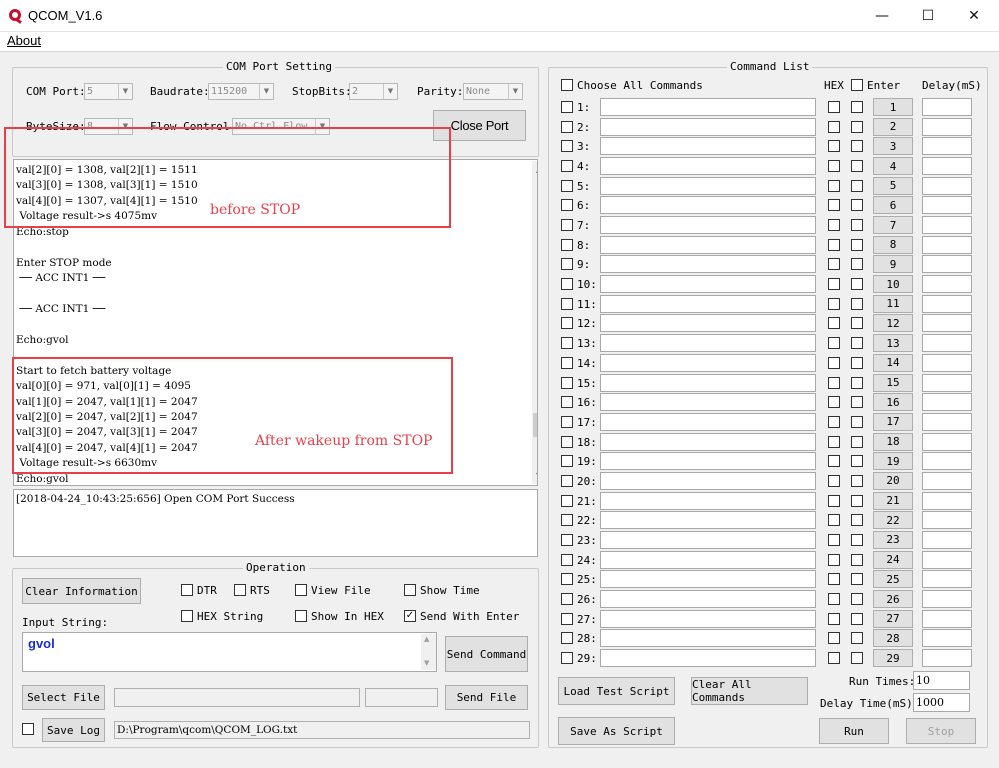 This screenshot has width=999, height=768. I want to click on command-send-button: 22, so click(893, 520).